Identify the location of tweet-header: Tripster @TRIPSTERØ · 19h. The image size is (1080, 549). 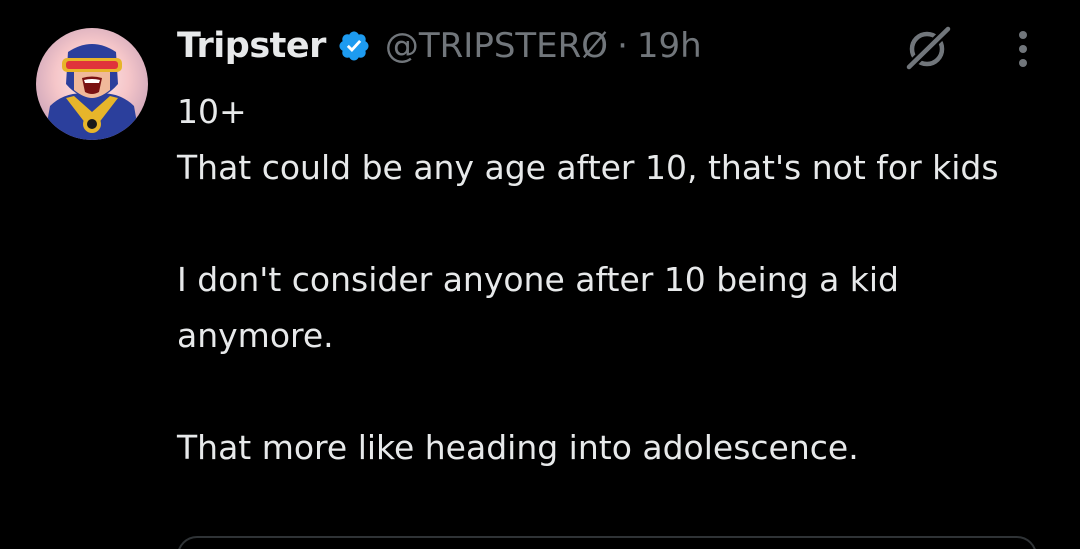
(439, 46).